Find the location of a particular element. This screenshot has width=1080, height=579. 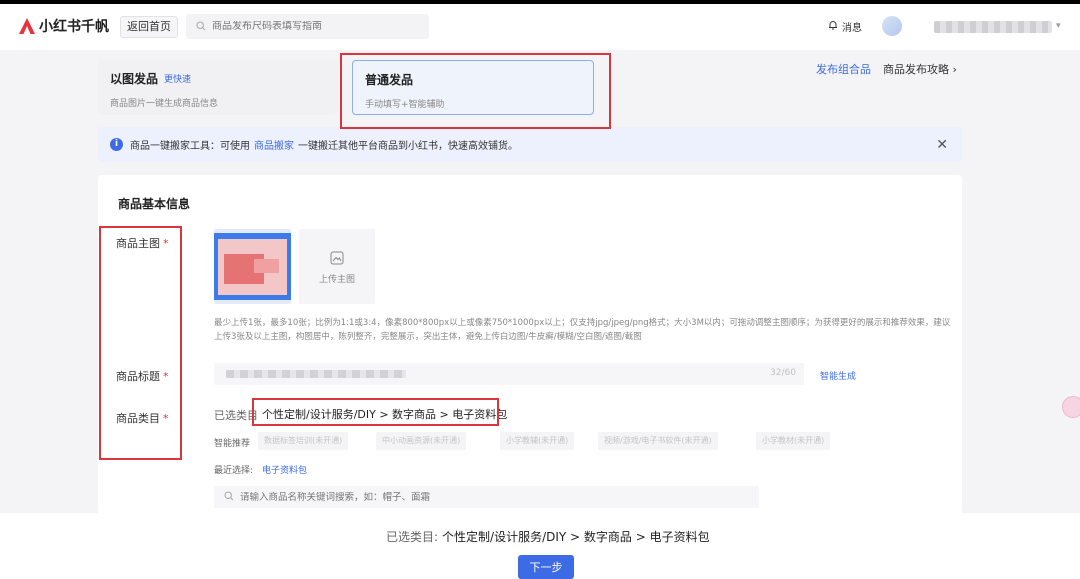

upload-label: 上传主图 is located at coordinates (336, 280).